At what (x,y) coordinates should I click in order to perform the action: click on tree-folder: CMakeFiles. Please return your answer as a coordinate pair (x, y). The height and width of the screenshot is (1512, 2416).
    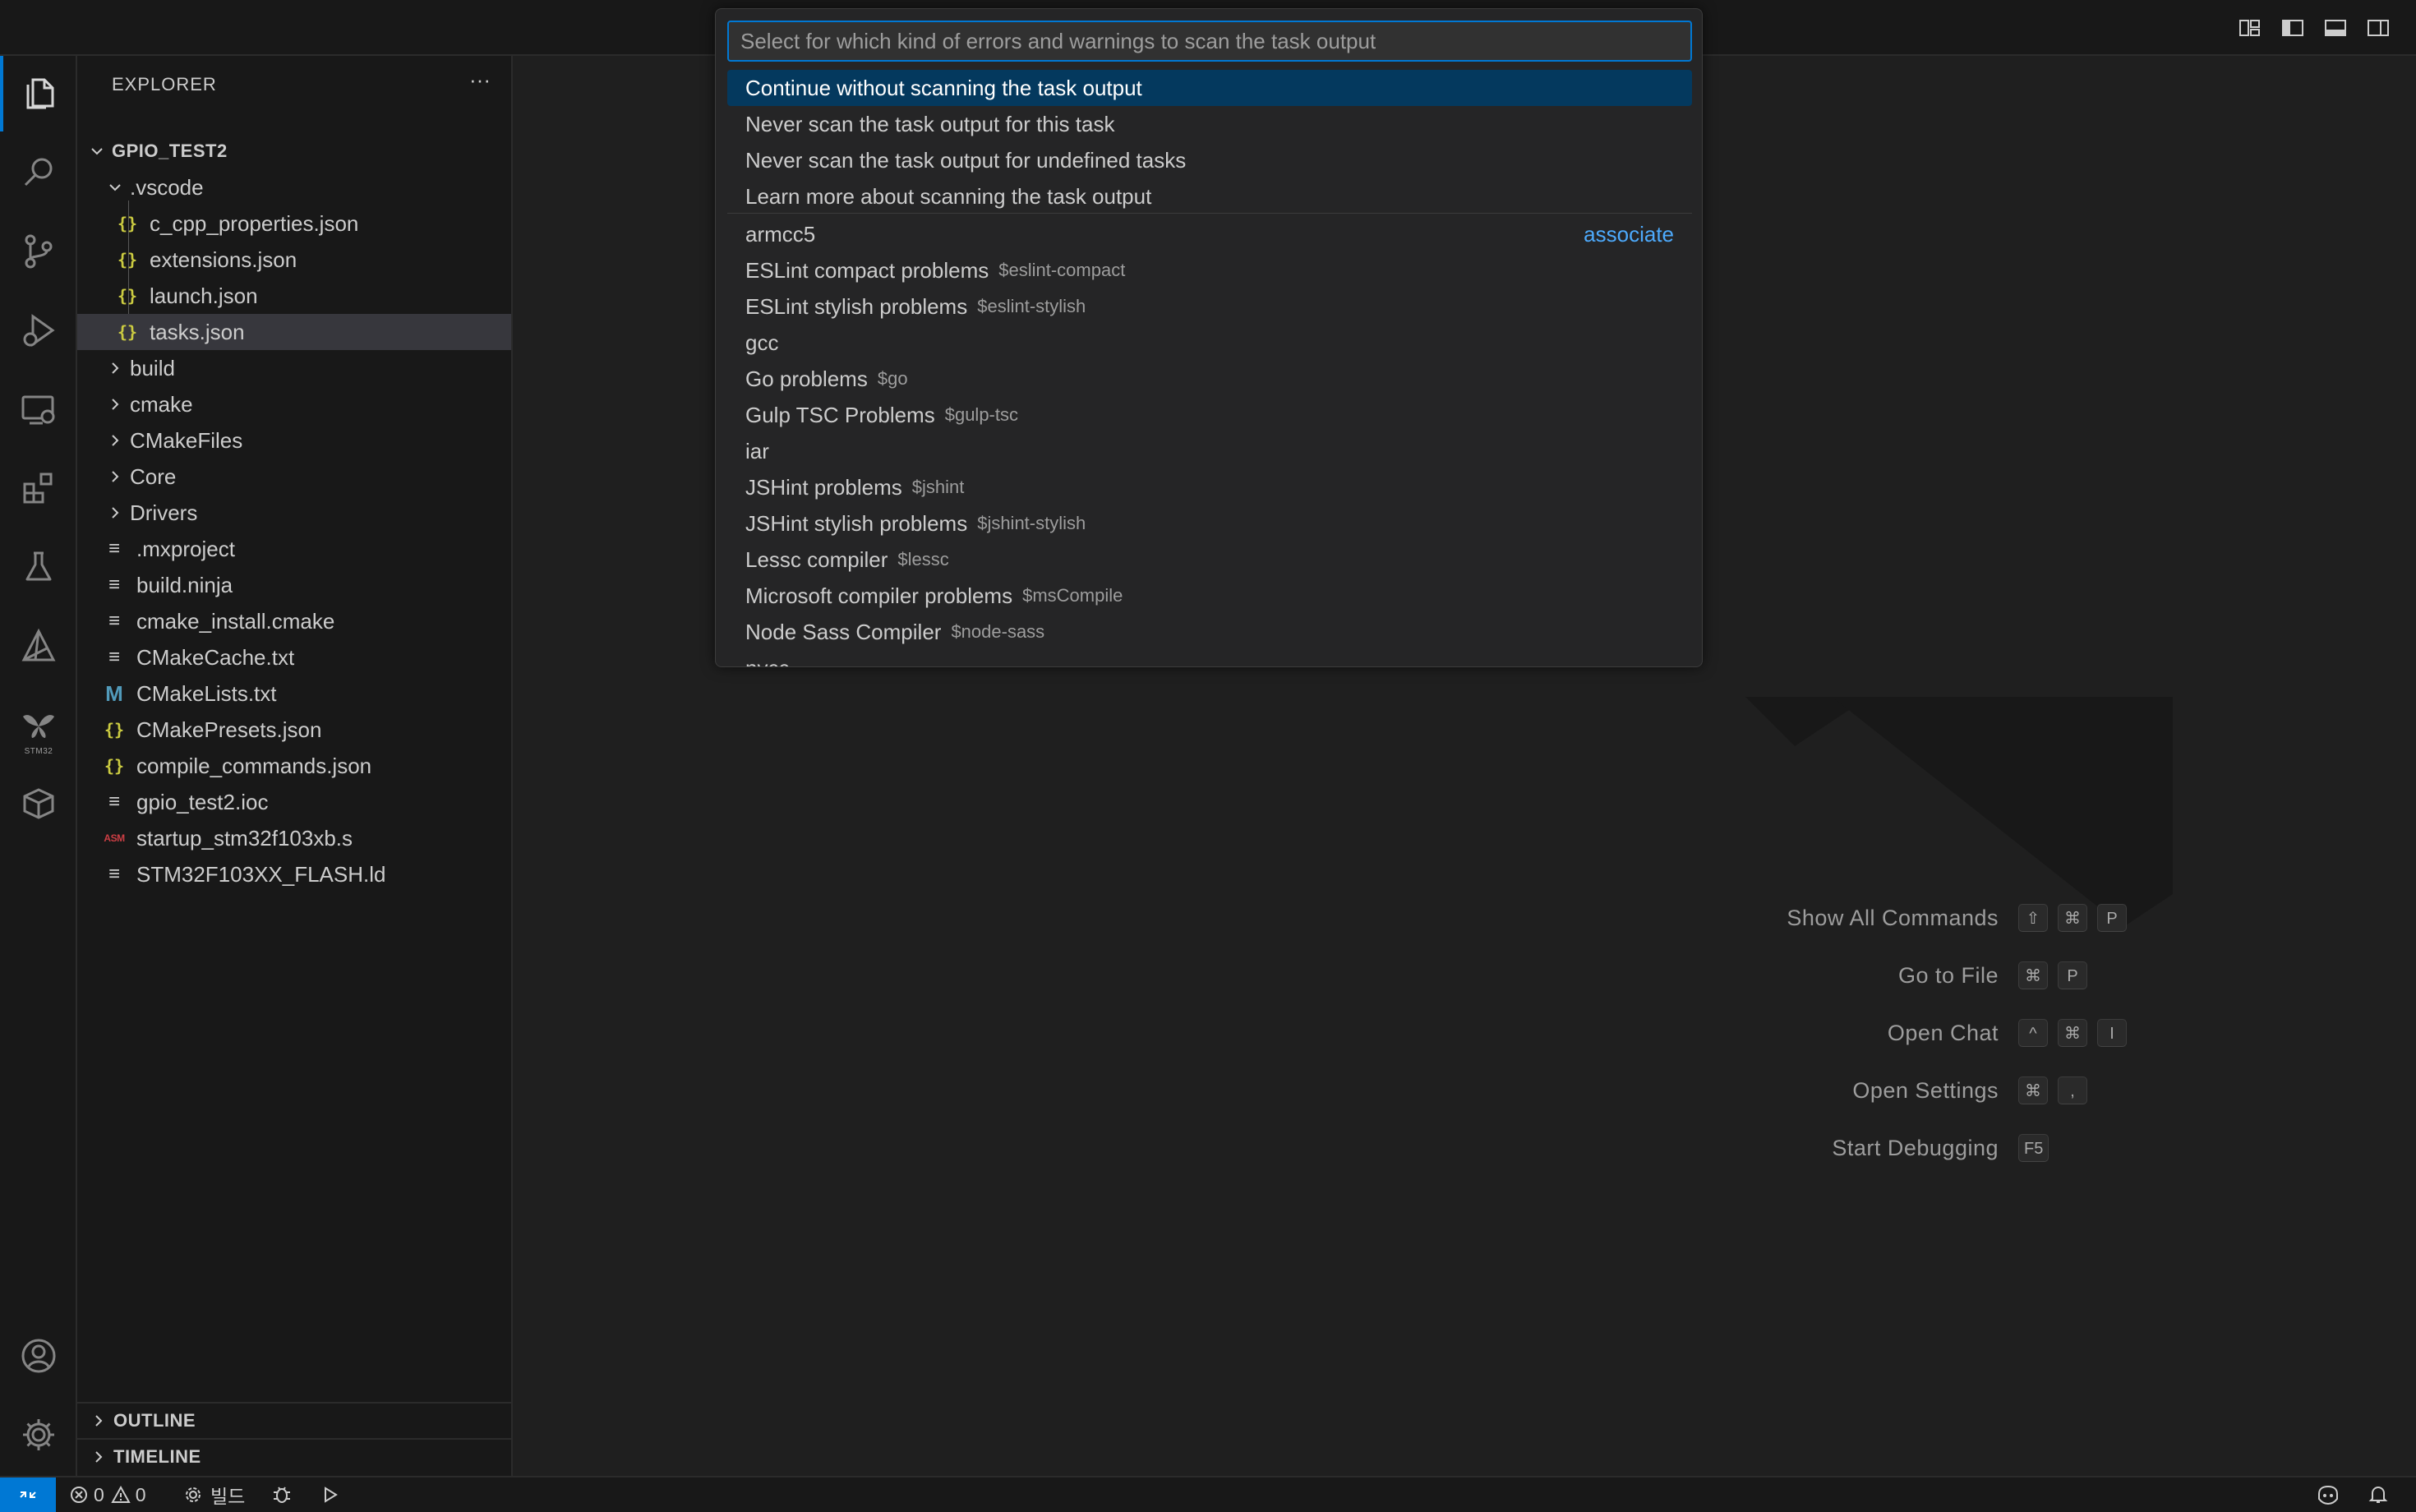
    Looking at the image, I should click on (294, 441).